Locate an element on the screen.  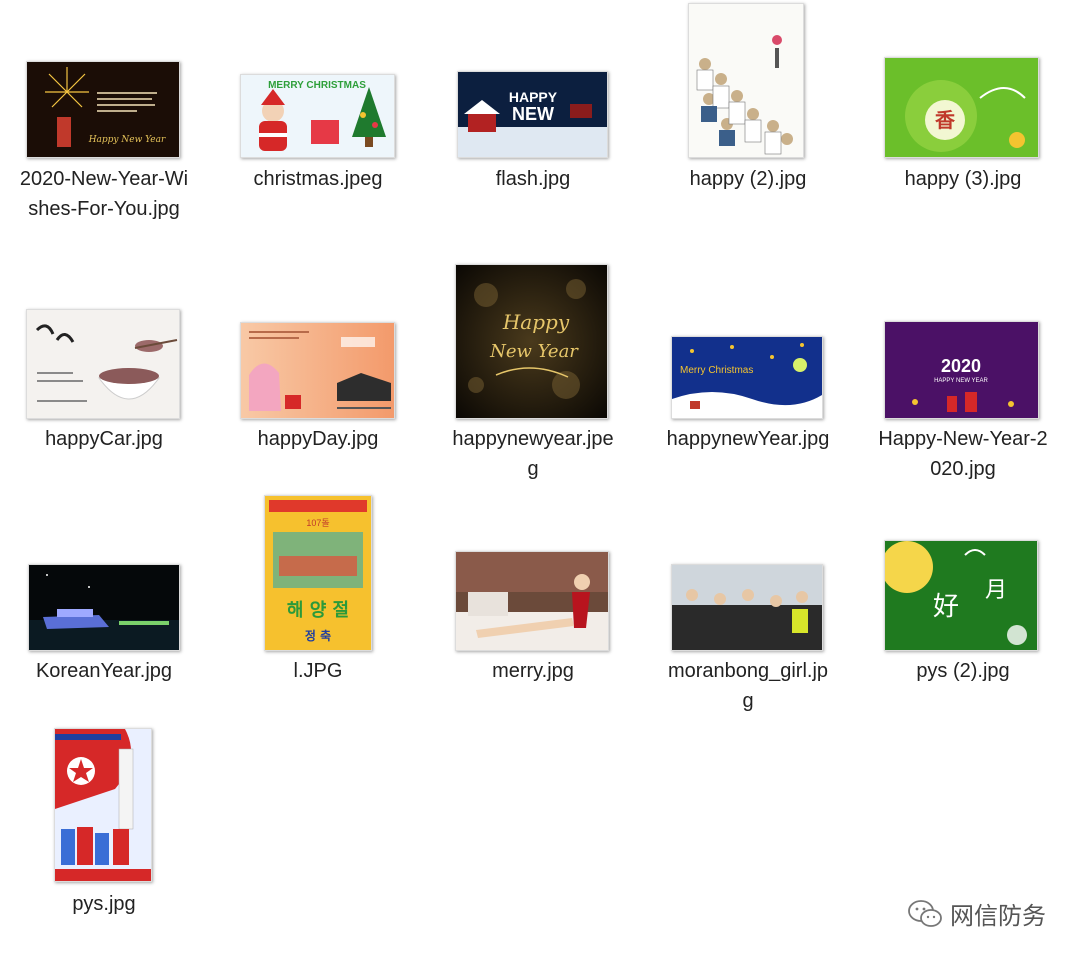
purple-2020-image: 2020 HAPPY NEW YEAR is located at coordinates (961, 370).